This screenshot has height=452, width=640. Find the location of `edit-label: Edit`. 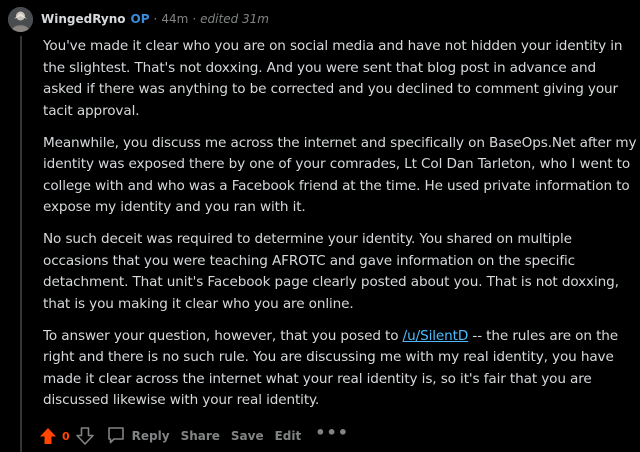

edit-label: Edit is located at coordinates (288, 436).